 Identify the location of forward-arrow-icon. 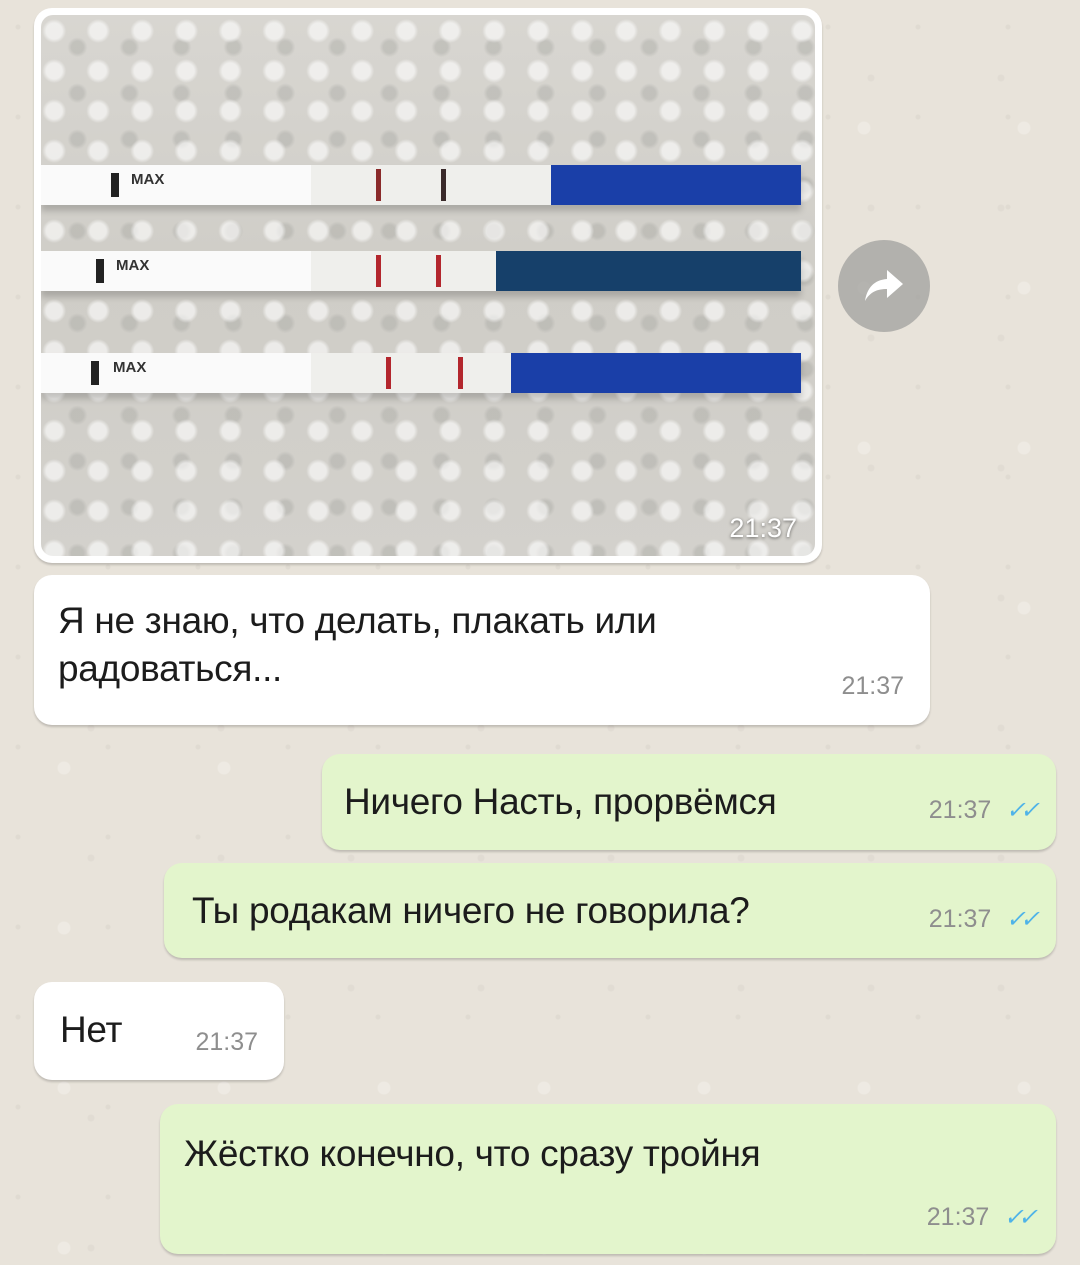
(884, 285).